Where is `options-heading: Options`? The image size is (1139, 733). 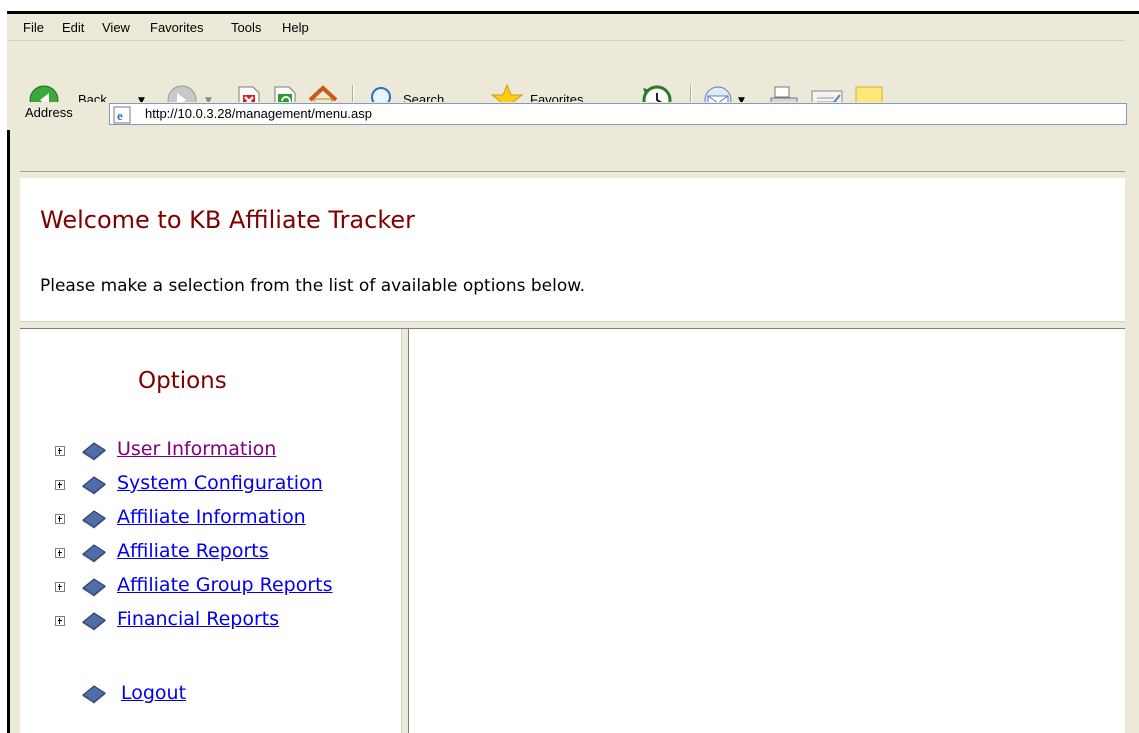
options-heading: Options is located at coordinates (182, 381).